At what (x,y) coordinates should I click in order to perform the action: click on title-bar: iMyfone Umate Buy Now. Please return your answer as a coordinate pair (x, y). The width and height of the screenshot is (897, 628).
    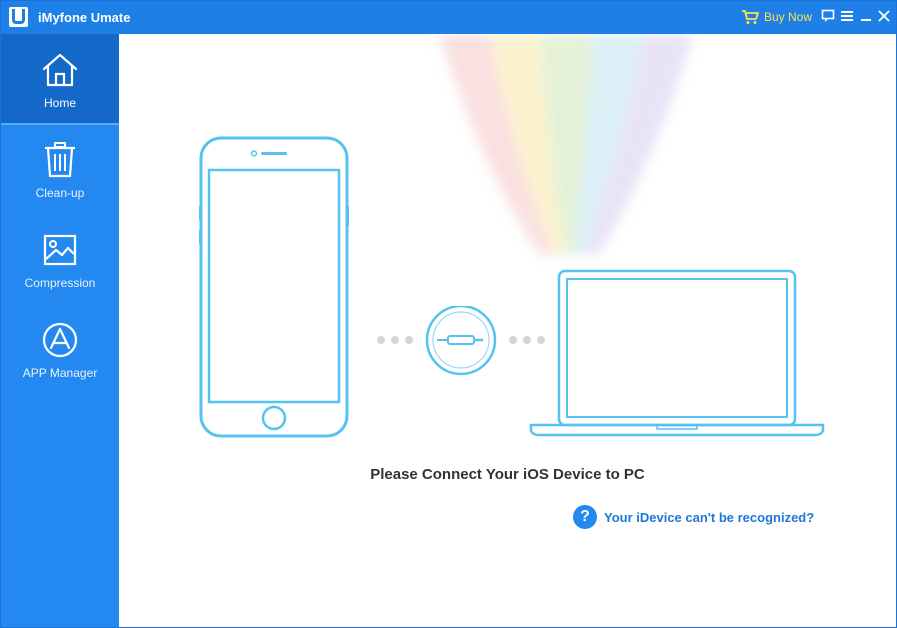
    Looking at the image, I should click on (448, 17).